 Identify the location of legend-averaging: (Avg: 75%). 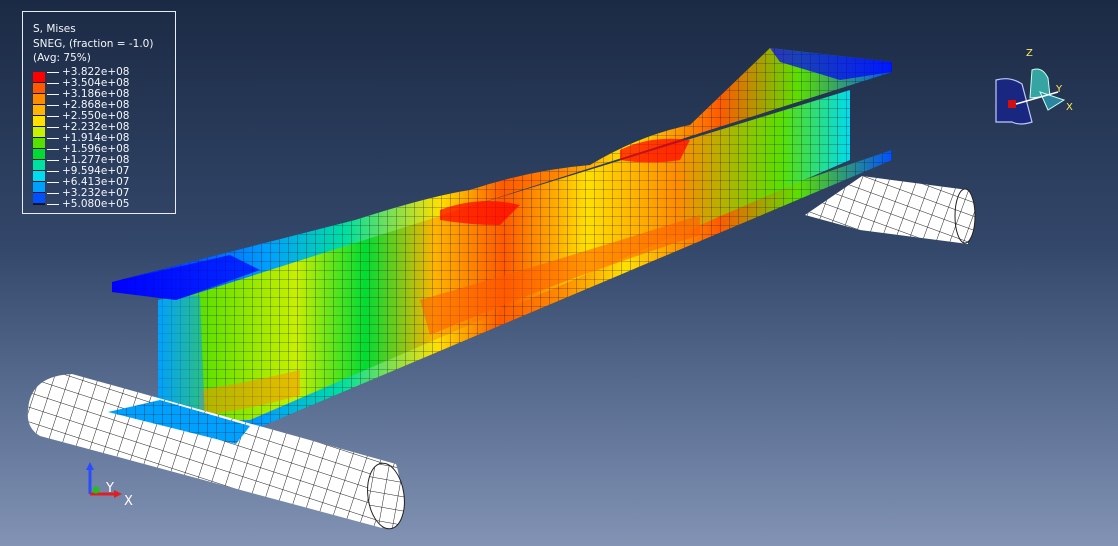
(62, 58).